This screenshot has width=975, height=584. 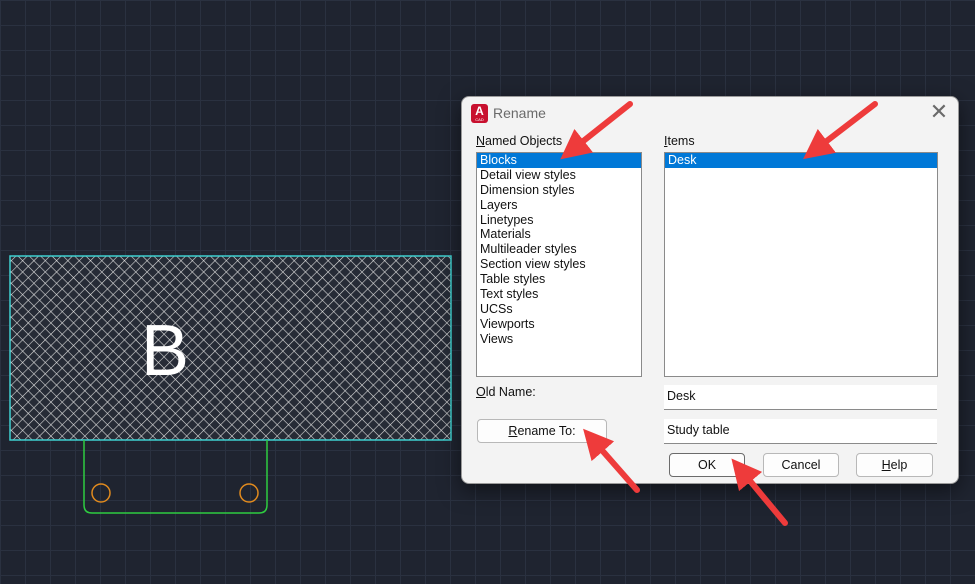 What do you see at coordinates (165, 351) in the screenshot?
I see `block-letter-text: B` at bounding box center [165, 351].